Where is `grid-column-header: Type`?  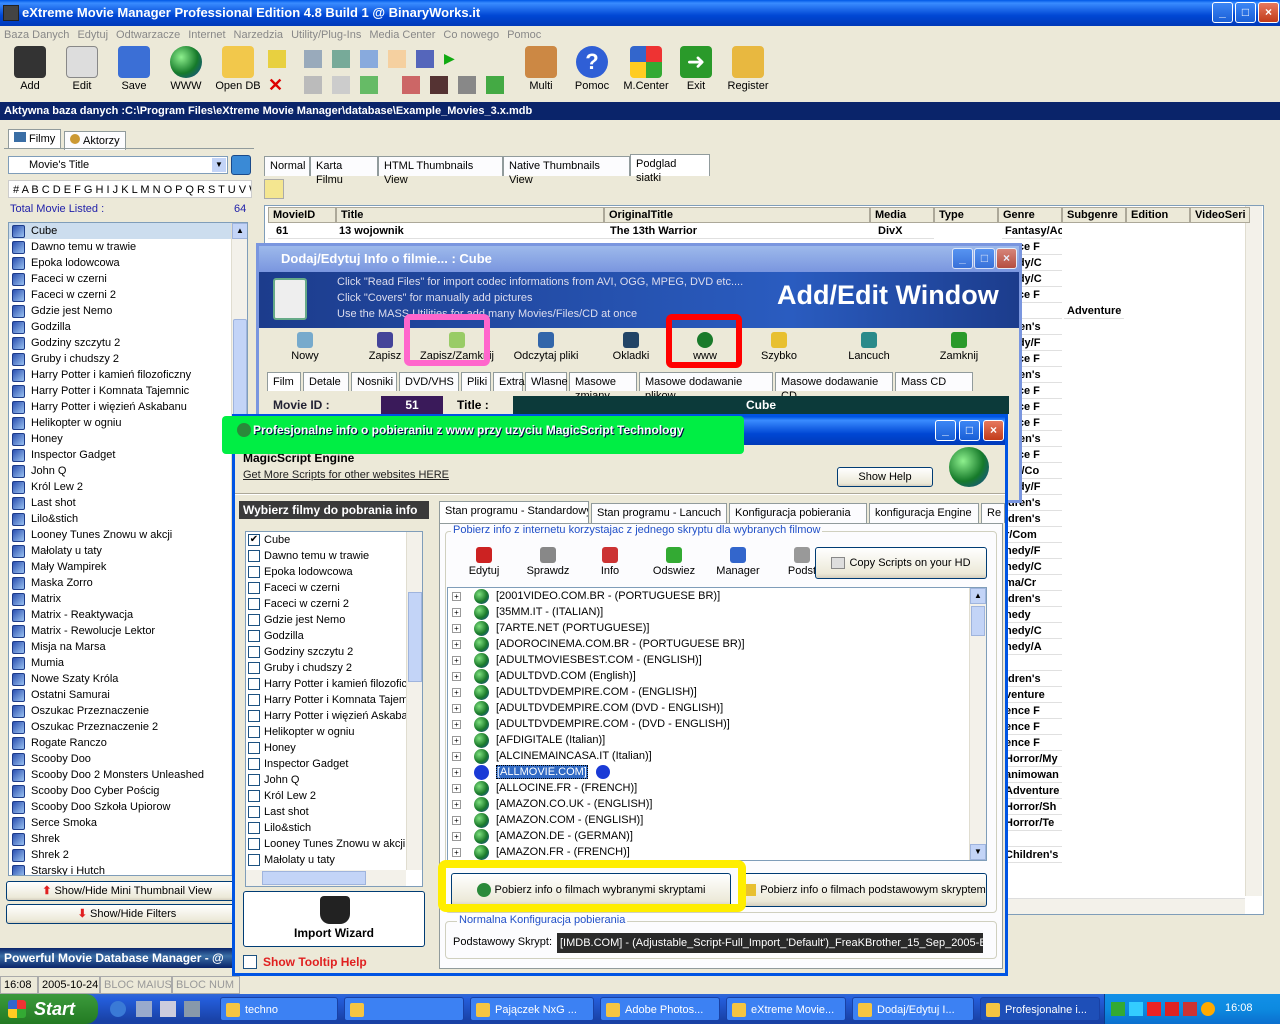 grid-column-header: Type is located at coordinates (966, 215).